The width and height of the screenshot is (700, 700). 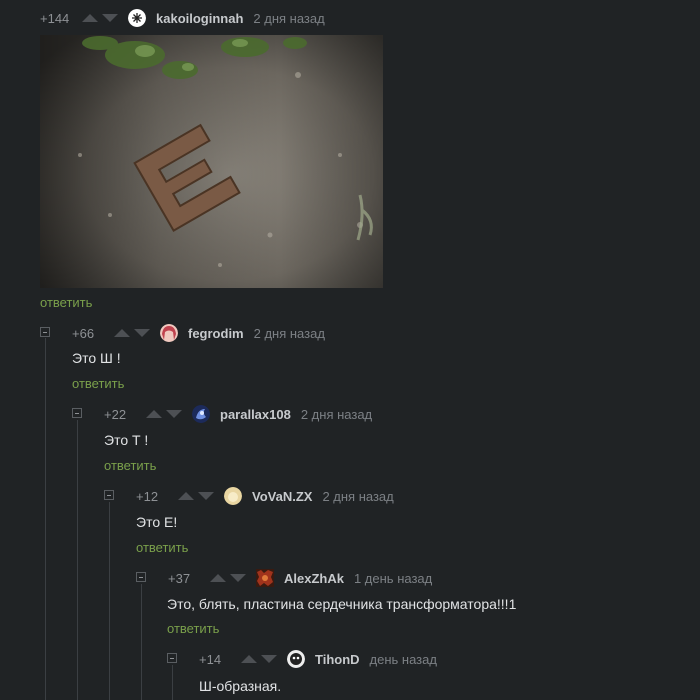 I want to click on comment-header: +37 AlexZhAk 1 день назад, so click(x=300, y=578).